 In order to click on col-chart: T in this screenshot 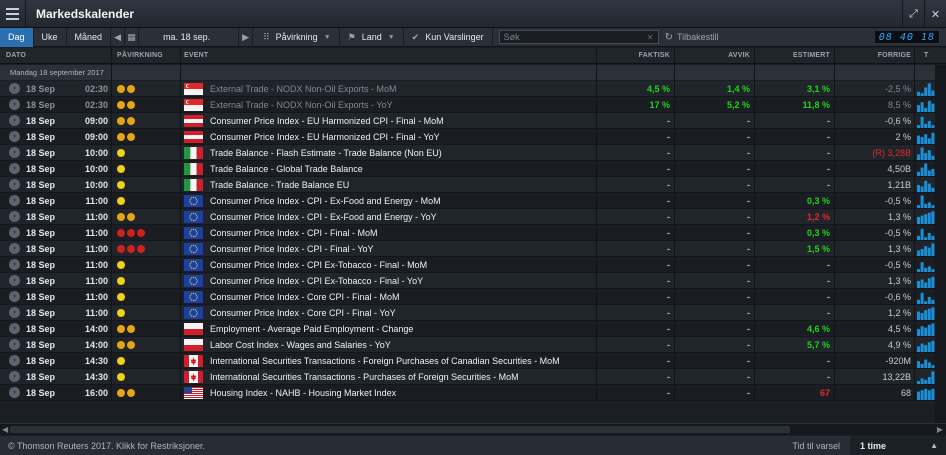, I will do `click(926, 55)`.